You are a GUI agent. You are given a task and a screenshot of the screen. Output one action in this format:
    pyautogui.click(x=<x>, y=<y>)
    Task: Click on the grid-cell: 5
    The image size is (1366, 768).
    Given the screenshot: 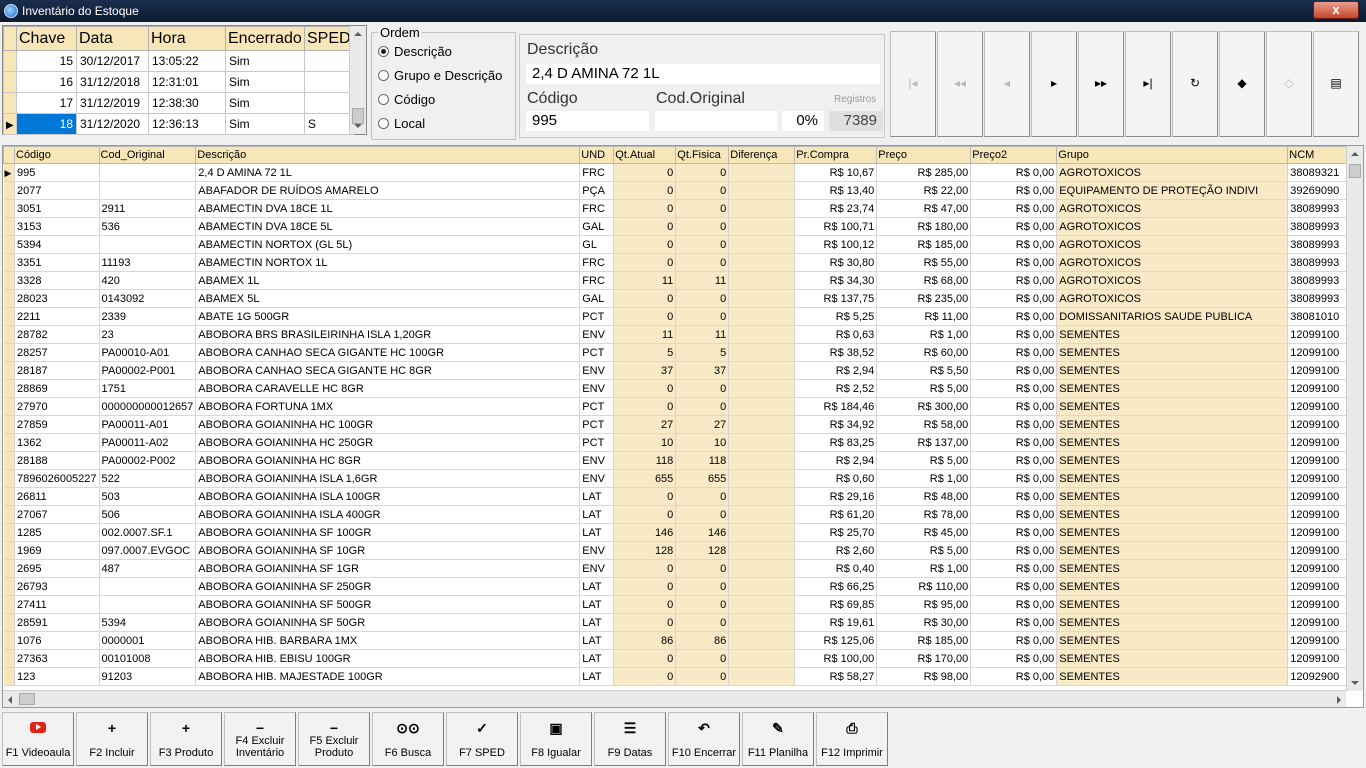 What is the action you would take?
    pyautogui.click(x=645, y=352)
    